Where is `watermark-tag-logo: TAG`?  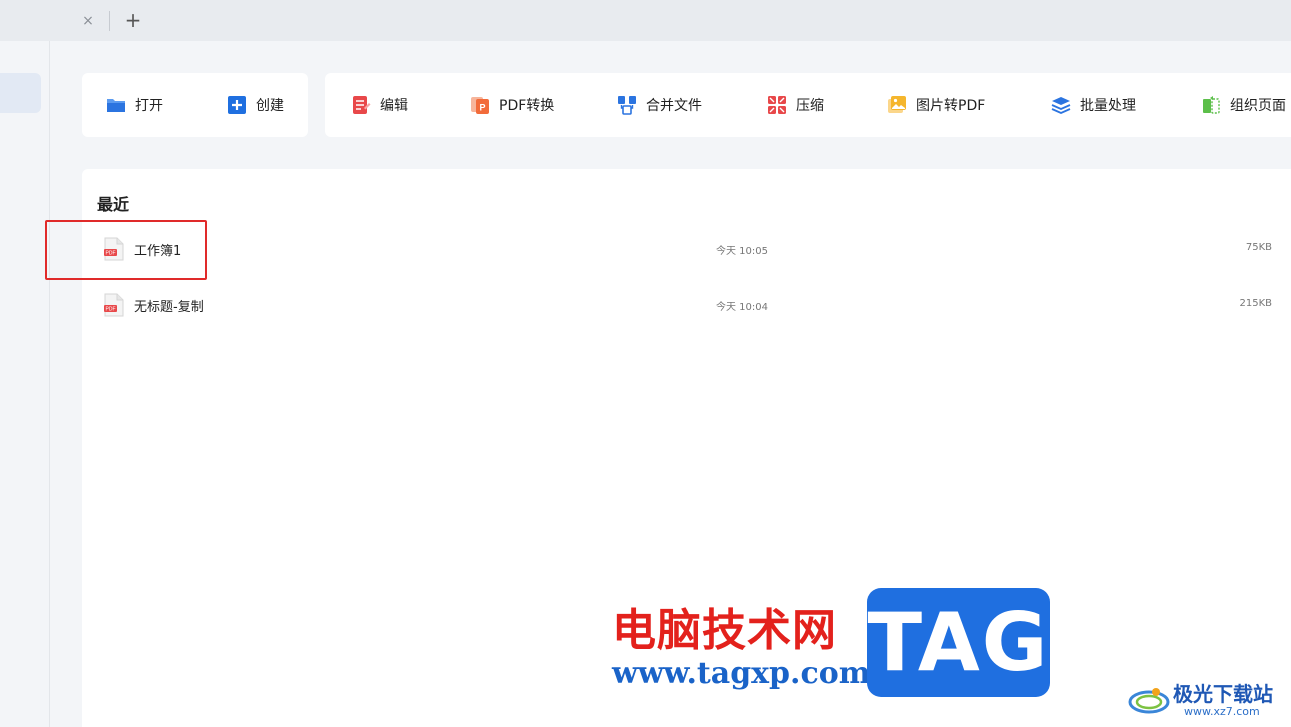 watermark-tag-logo: TAG is located at coordinates (958, 642).